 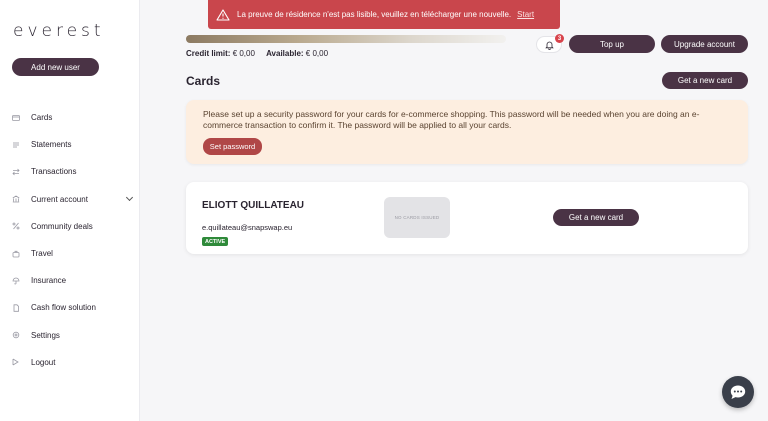 What do you see at coordinates (43, 362) in the screenshot?
I see `sidebar-item-label: Logout` at bounding box center [43, 362].